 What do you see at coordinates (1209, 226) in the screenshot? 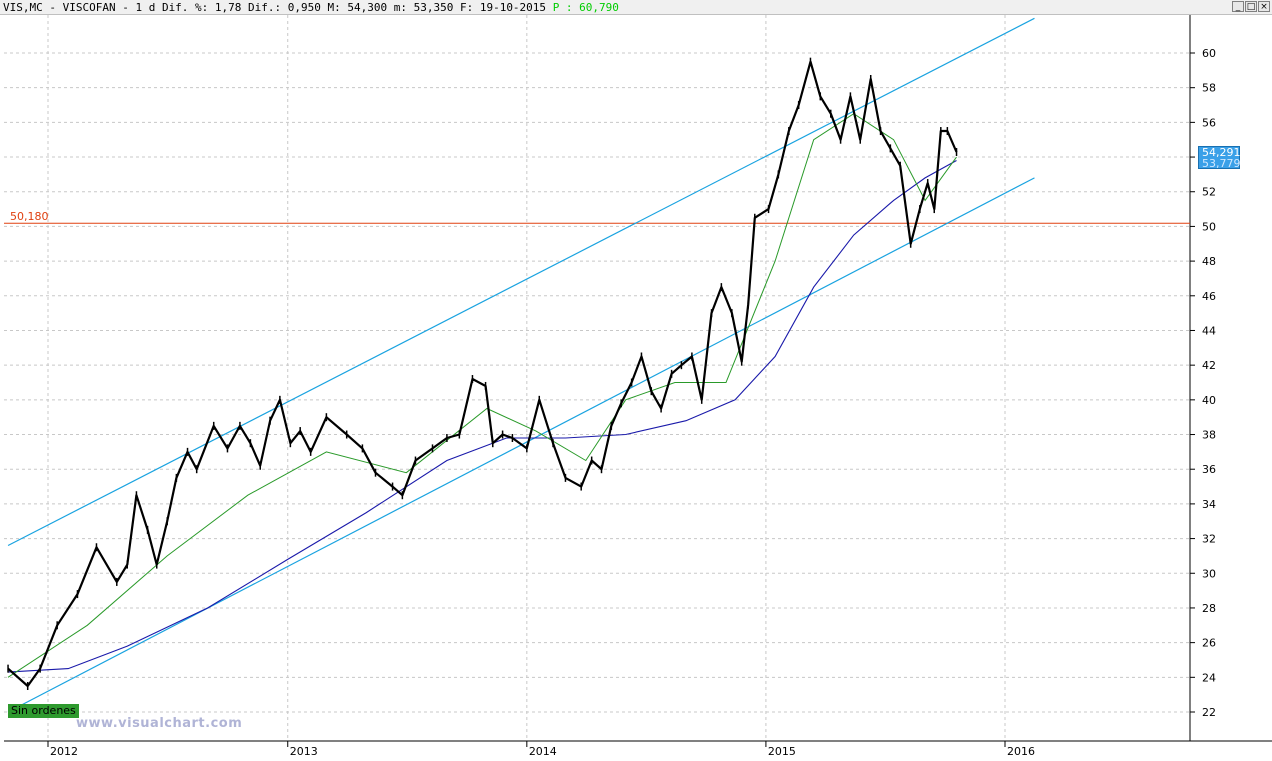
I see `y-tick-label: 50` at bounding box center [1209, 226].